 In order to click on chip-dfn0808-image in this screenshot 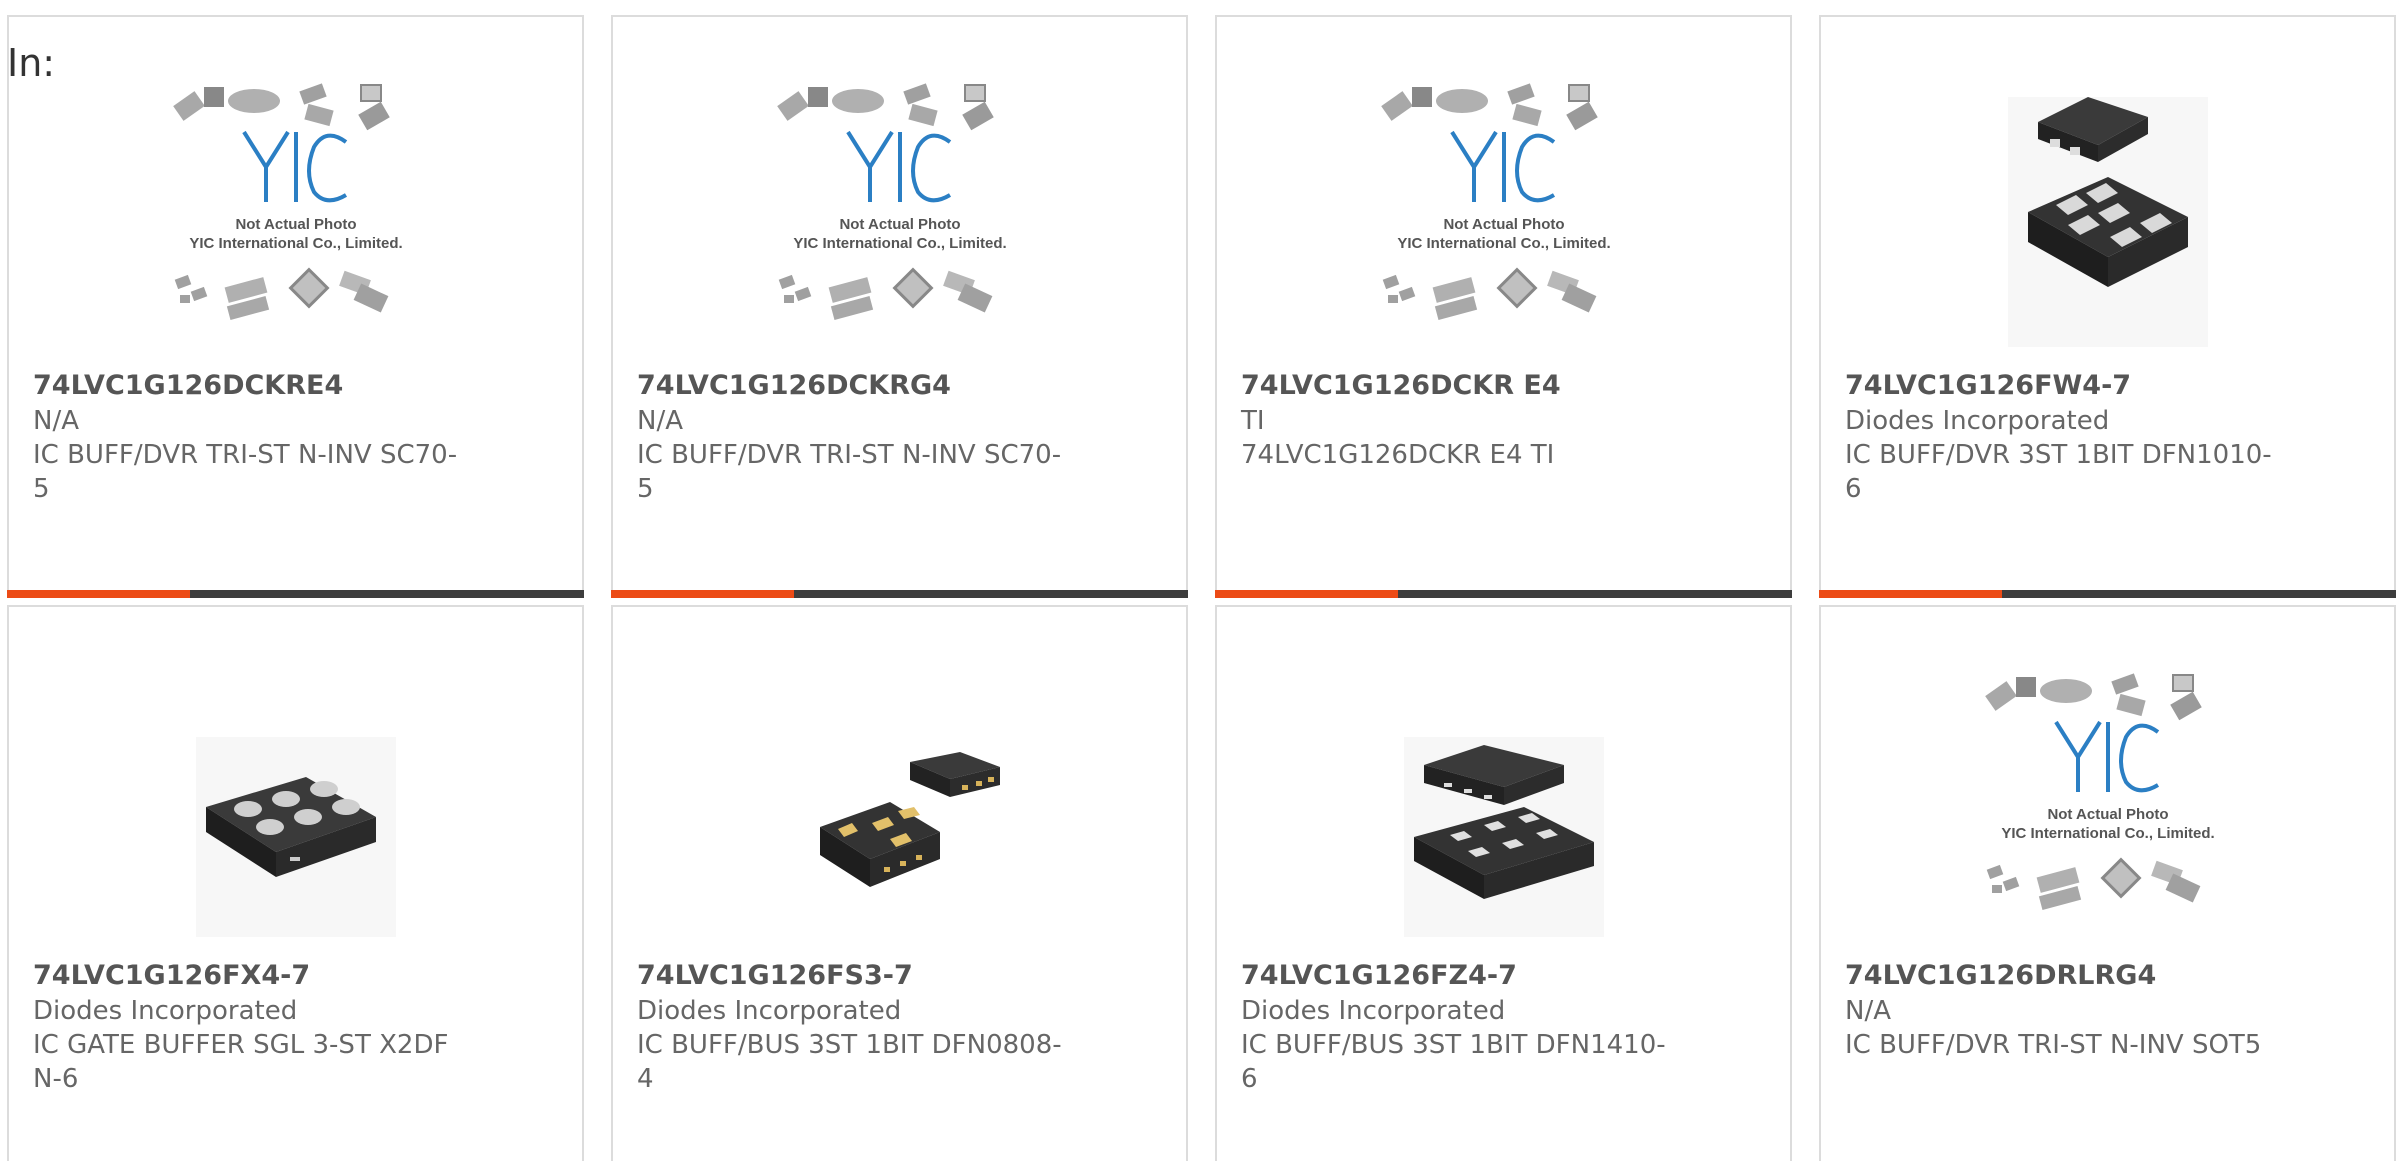, I will do `click(909, 819)`.